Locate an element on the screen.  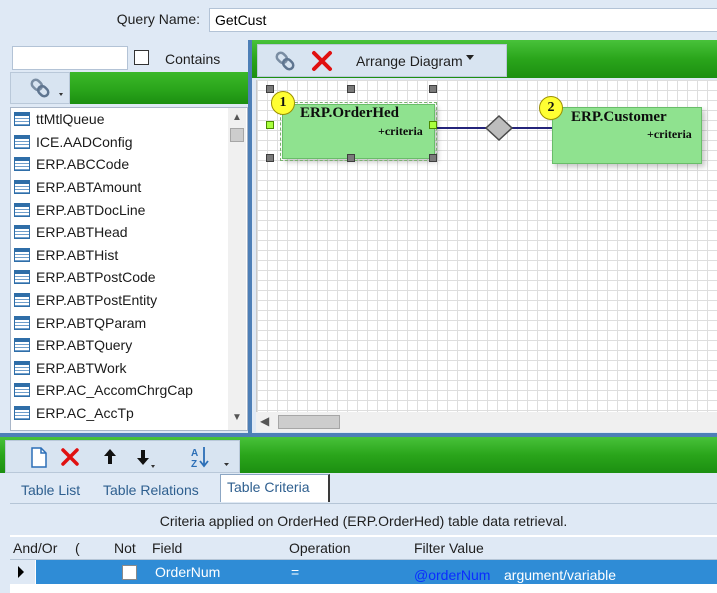
svg-text: A is located at coordinates (194, 453).